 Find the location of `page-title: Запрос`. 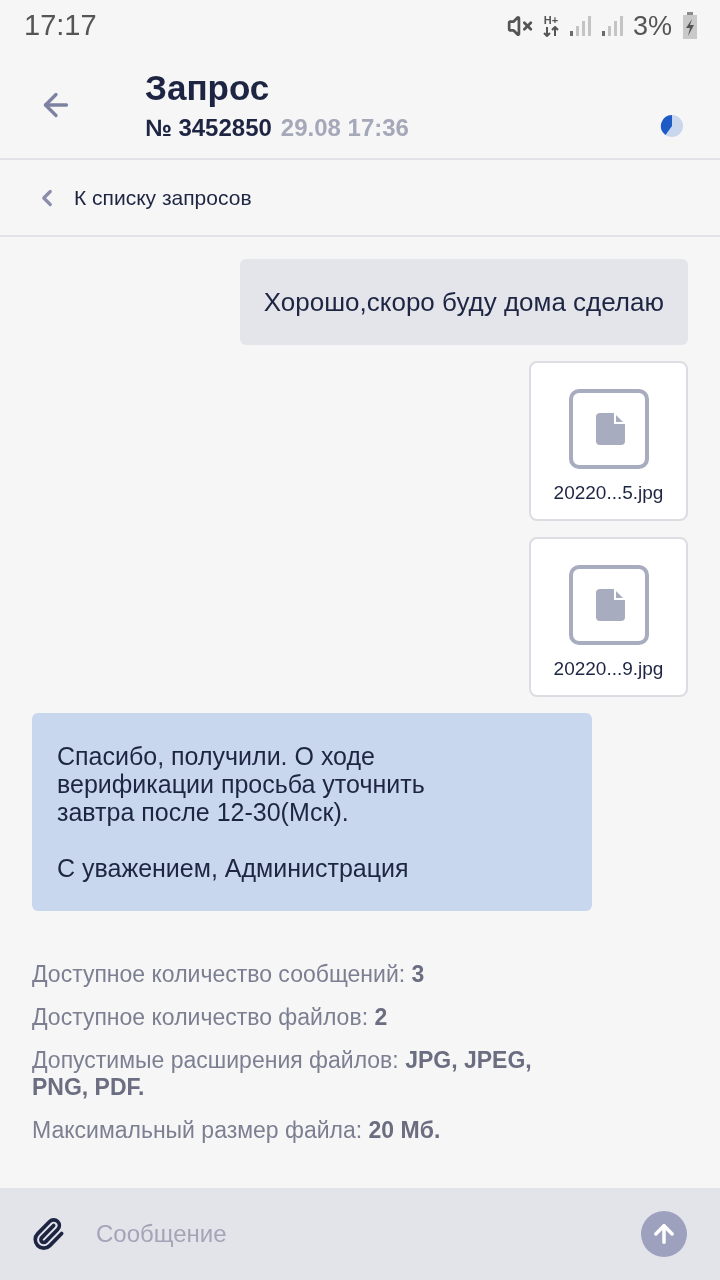

page-title: Запрос is located at coordinates (208, 87).